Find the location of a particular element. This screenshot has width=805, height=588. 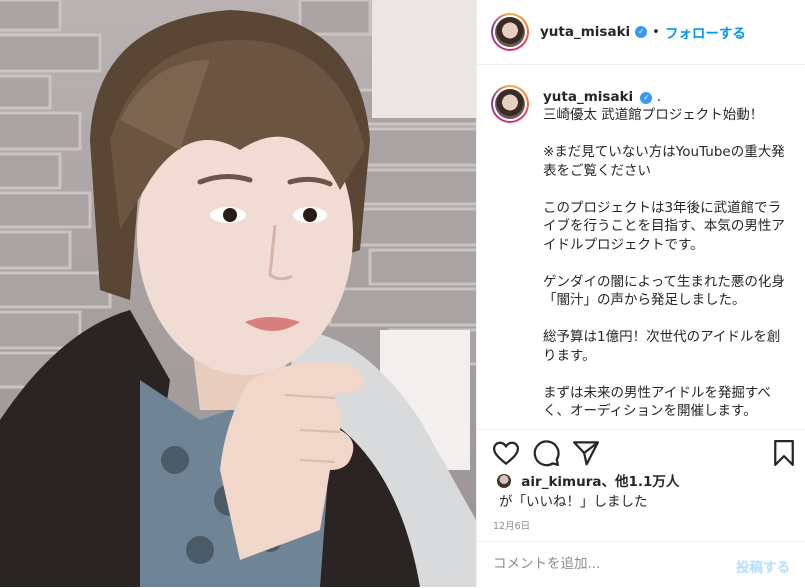

post-header: yuta_misaki ✓ • フォローする is located at coordinates (641, 32).